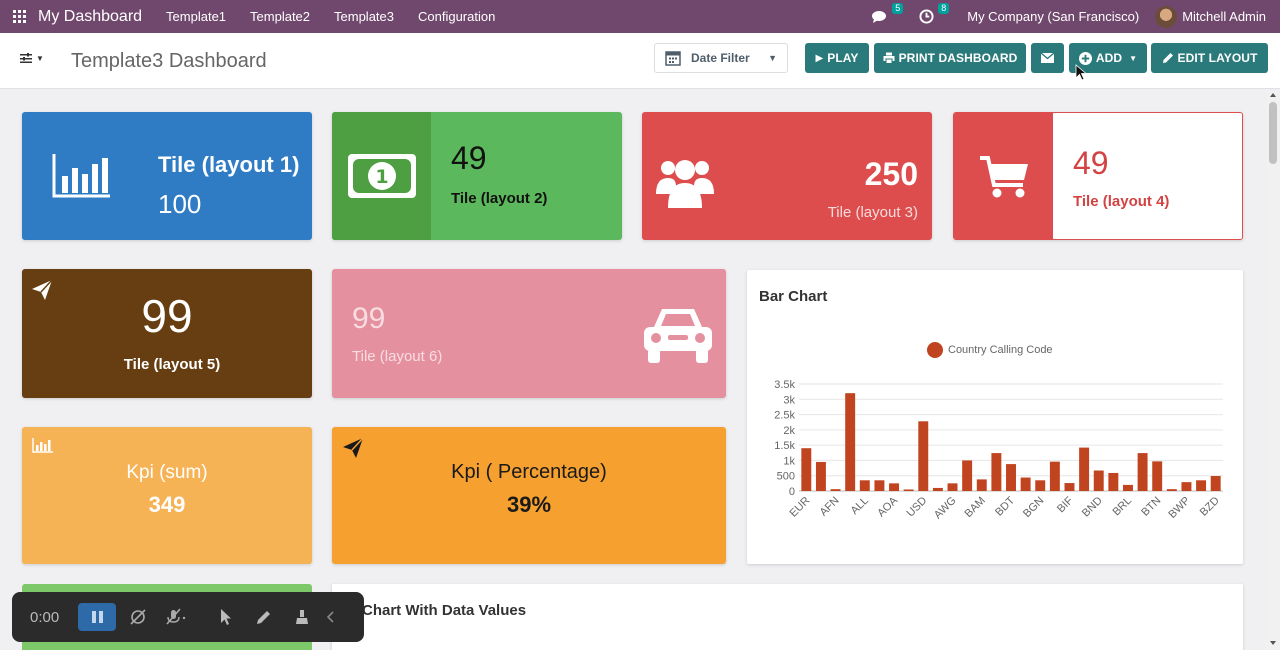  I want to click on x-tick-label: BDT, so click(1005, 506).